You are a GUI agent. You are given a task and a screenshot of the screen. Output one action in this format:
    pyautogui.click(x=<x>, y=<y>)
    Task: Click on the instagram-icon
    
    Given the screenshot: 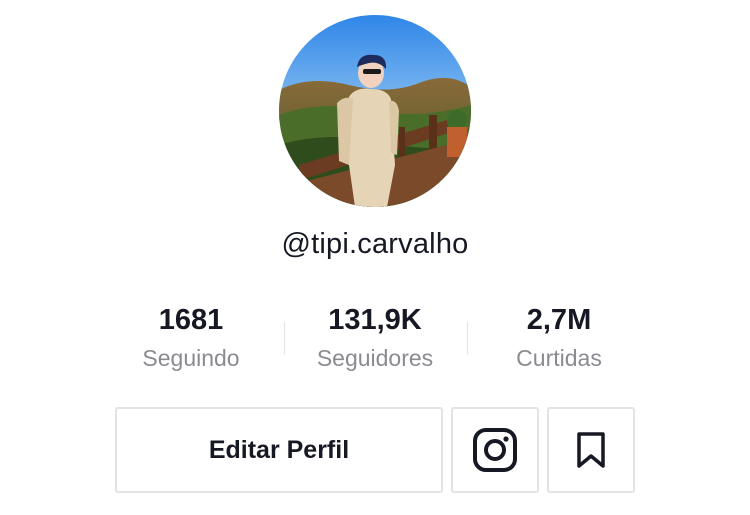 What is the action you would take?
    pyautogui.click(x=495, y=450)
    